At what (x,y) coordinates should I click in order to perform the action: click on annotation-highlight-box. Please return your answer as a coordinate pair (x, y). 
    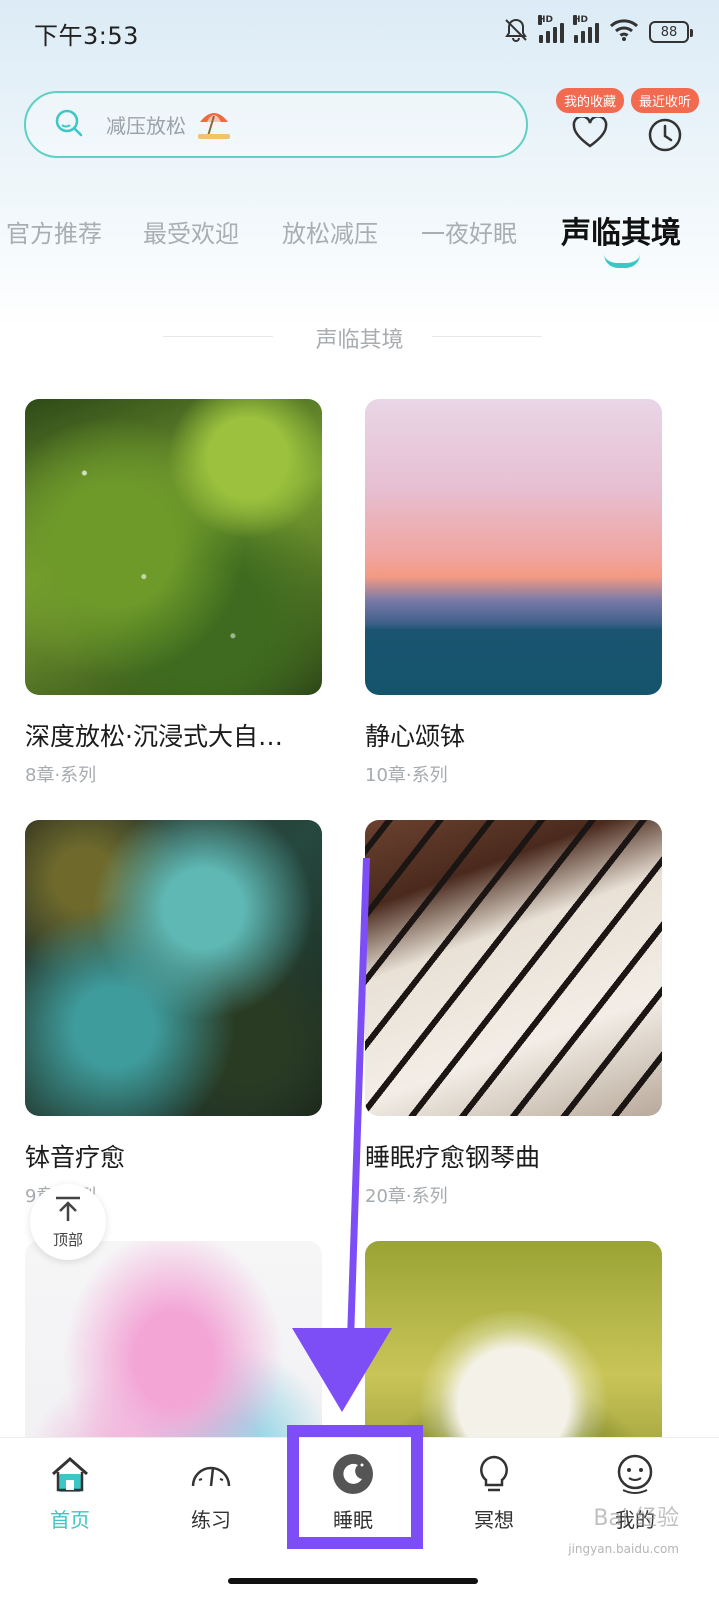
    Looking at the image, I should click on (355, 1487).